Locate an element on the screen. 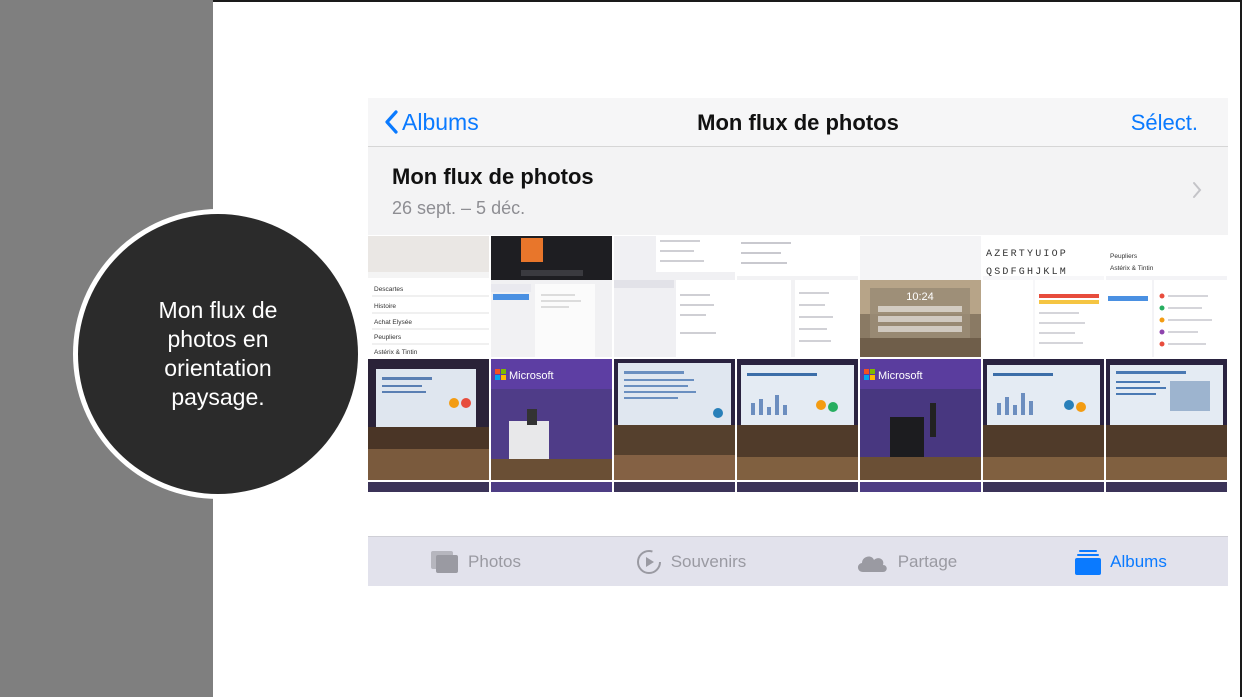 This screenshot has width=1244, height=697. photo-thumbnail: Peupliers Astérix & Tintin is located at coordinates (1166, 296).